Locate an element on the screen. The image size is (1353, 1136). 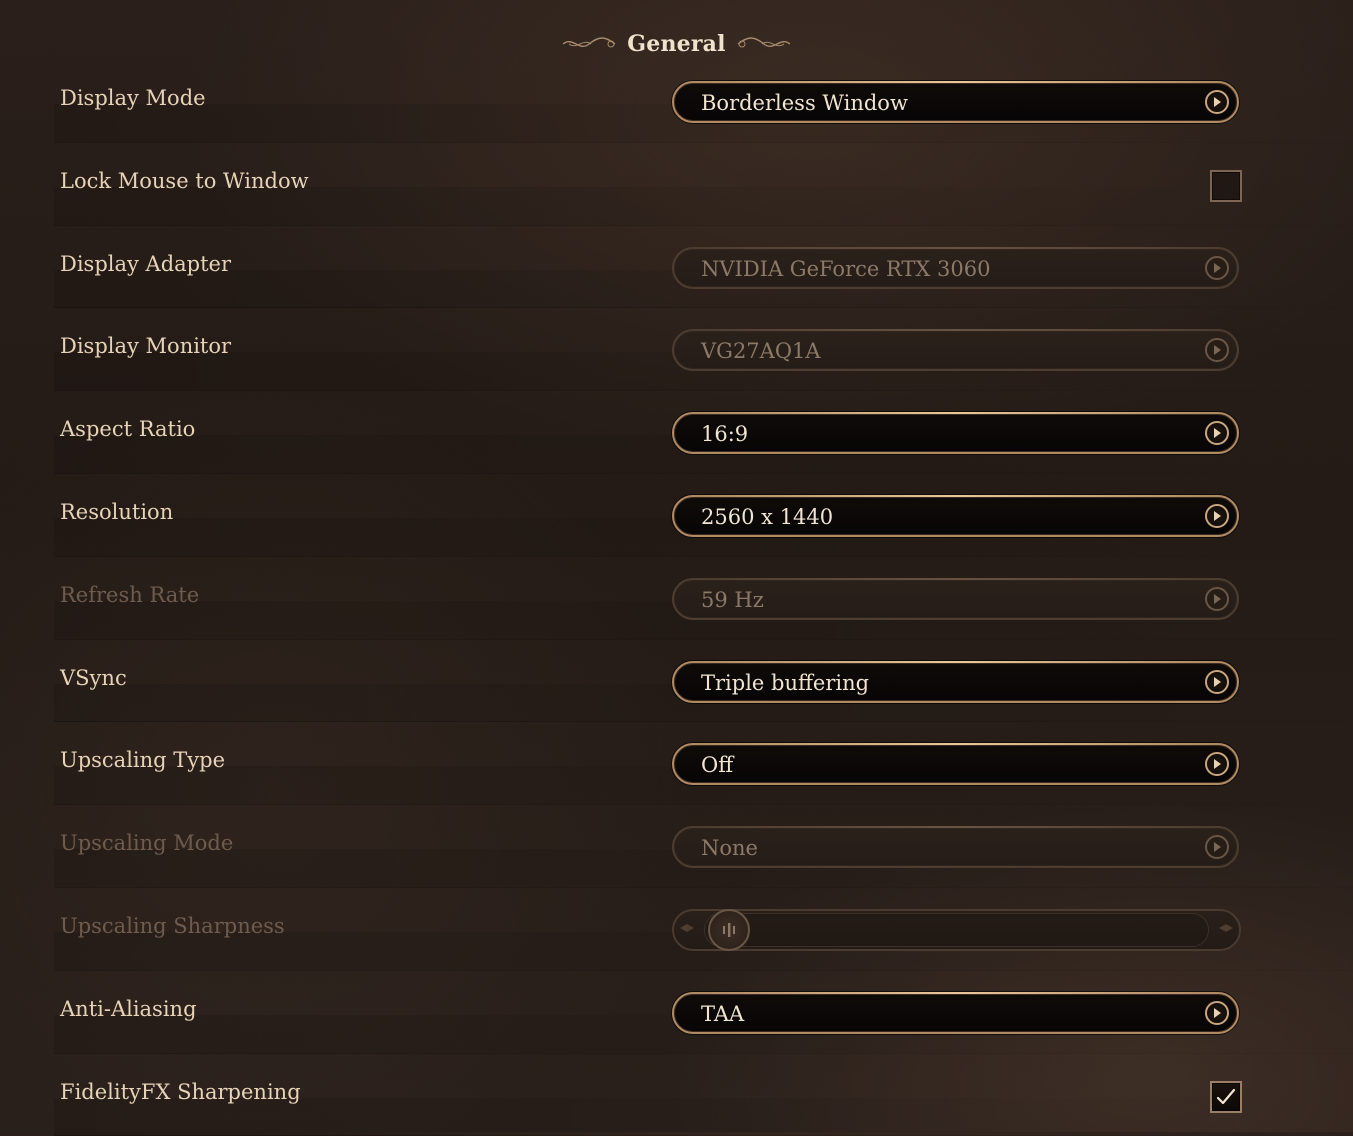
setting-row-aspect-ratio: Aspect Ratio 16:9 is located at coordinates (676, 432).